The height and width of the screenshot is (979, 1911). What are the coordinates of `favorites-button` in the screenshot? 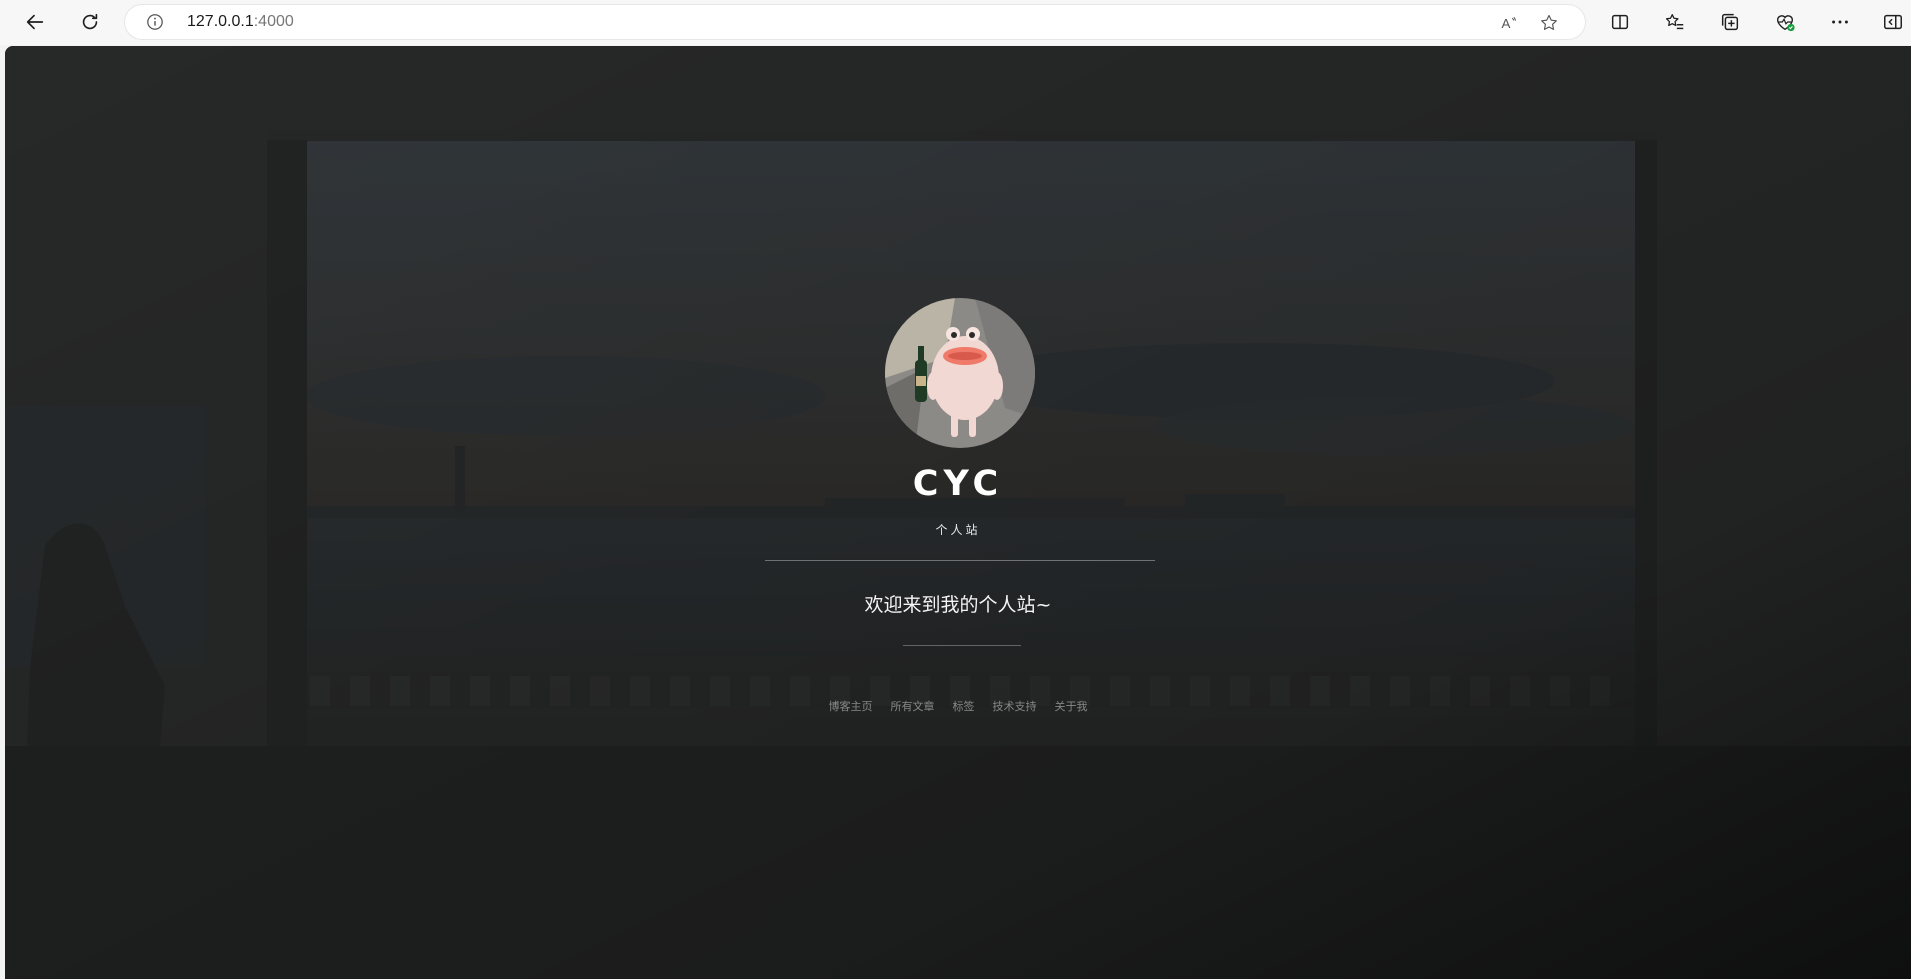 It's located at (1675, 22).